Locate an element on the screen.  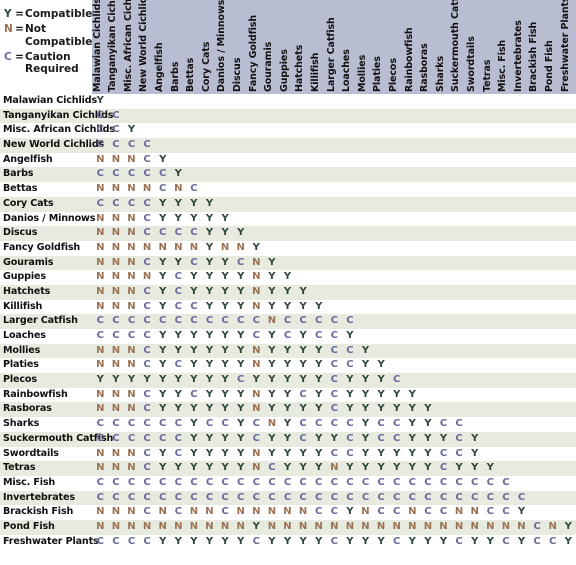
table-row: Fancy Goldfish N N N N N N N Y N N Y is located at coordinates (288, 248).